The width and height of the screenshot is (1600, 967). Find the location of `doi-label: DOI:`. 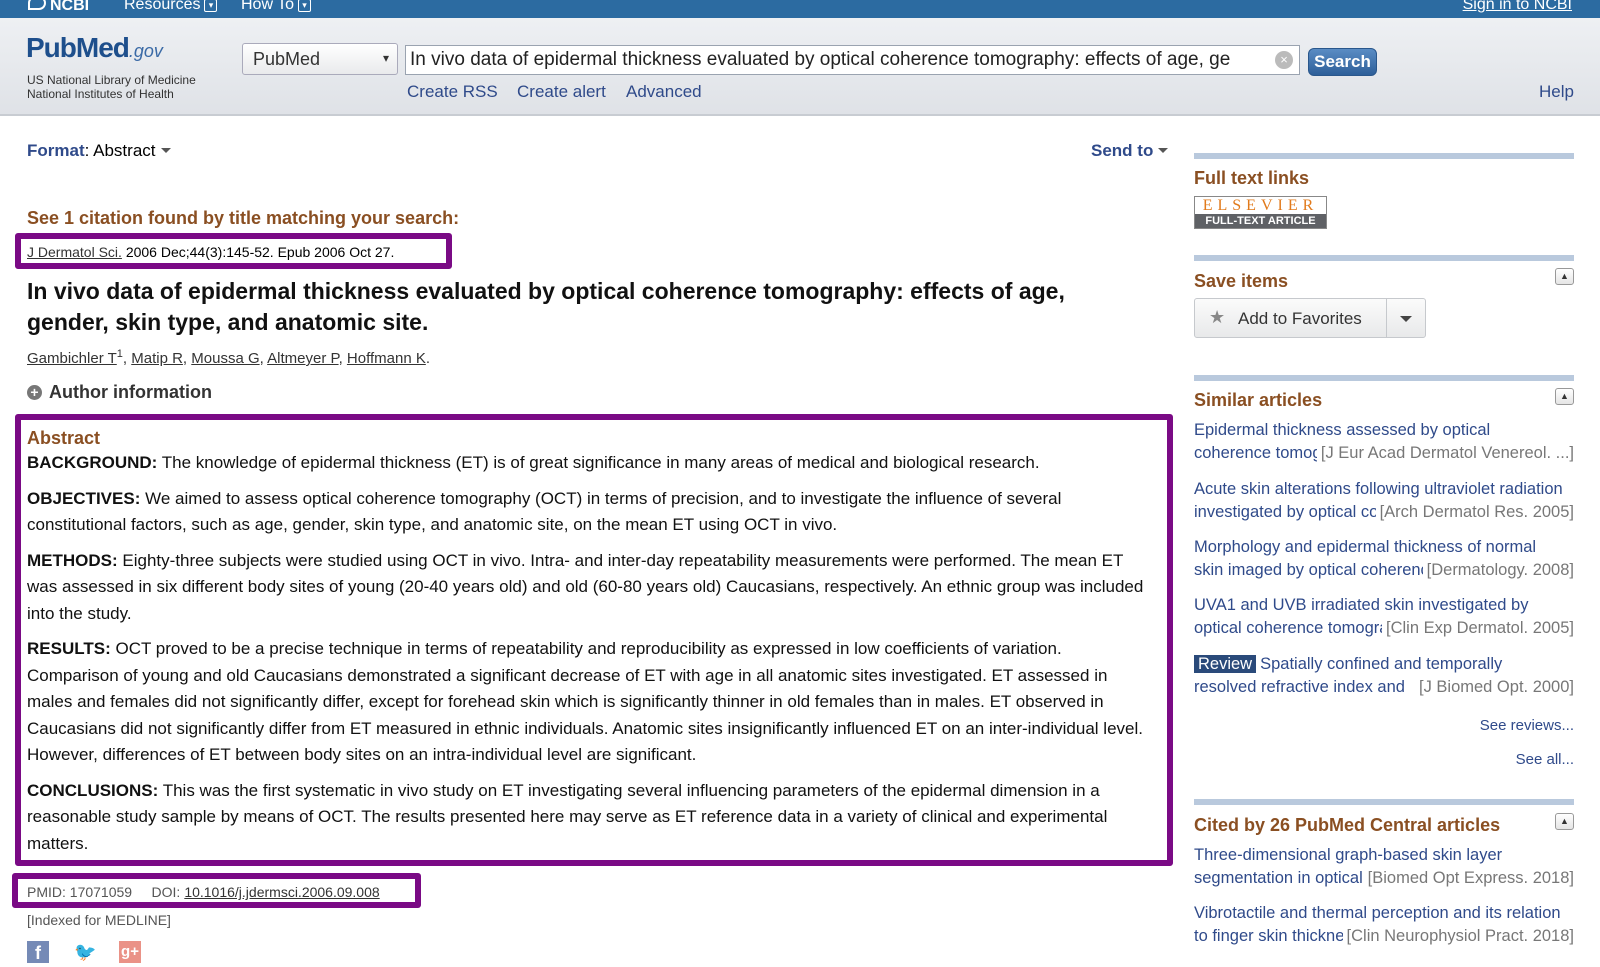

doi-label: DOI: is located at coordinates (166, 892).